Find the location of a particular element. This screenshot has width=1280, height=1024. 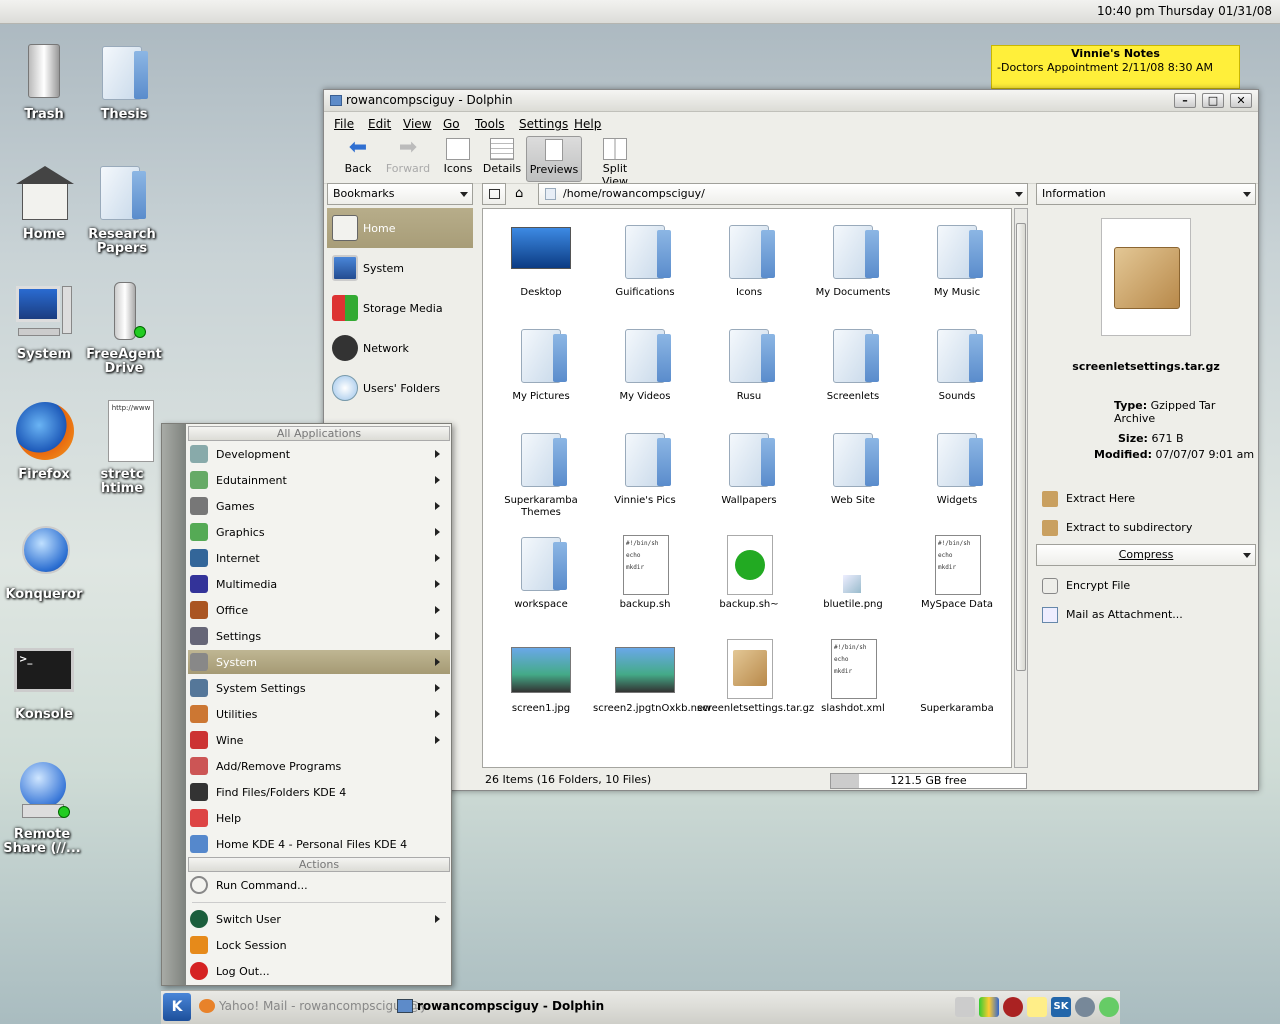

details-view-button: Details is located at coordinates (502, 159).